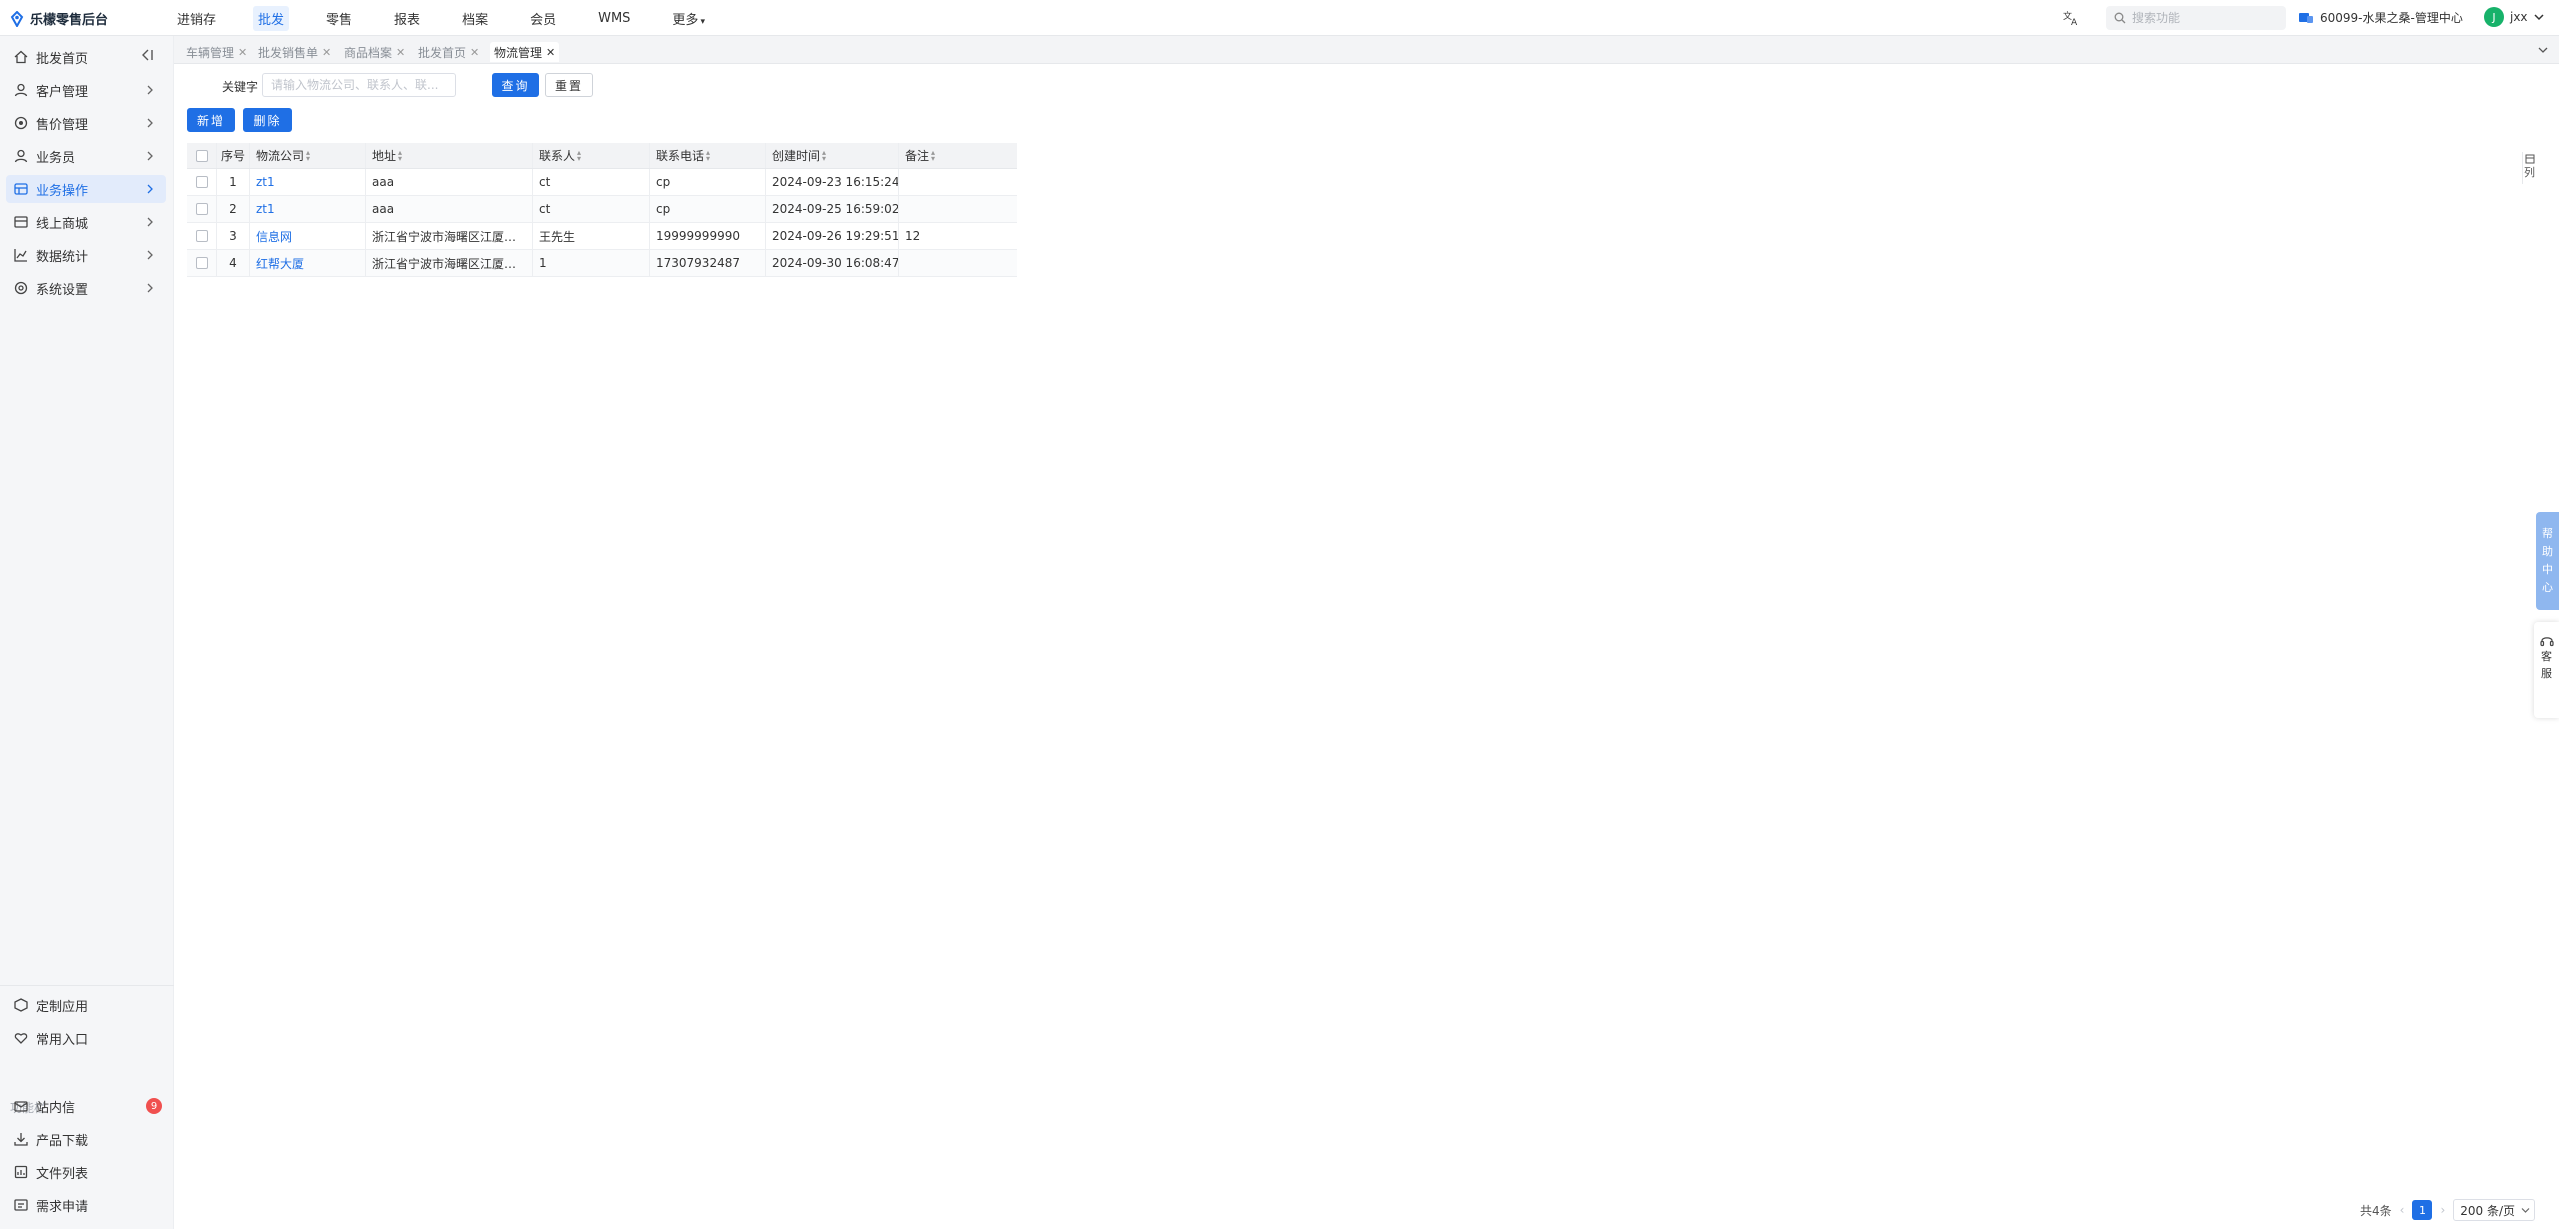 This screenshot has height=1229, width=2559. What do you see at coordinates (407, 18) in the screenshot?
I see `nav-item-reports: 报表` at bounding box center [407, 18].